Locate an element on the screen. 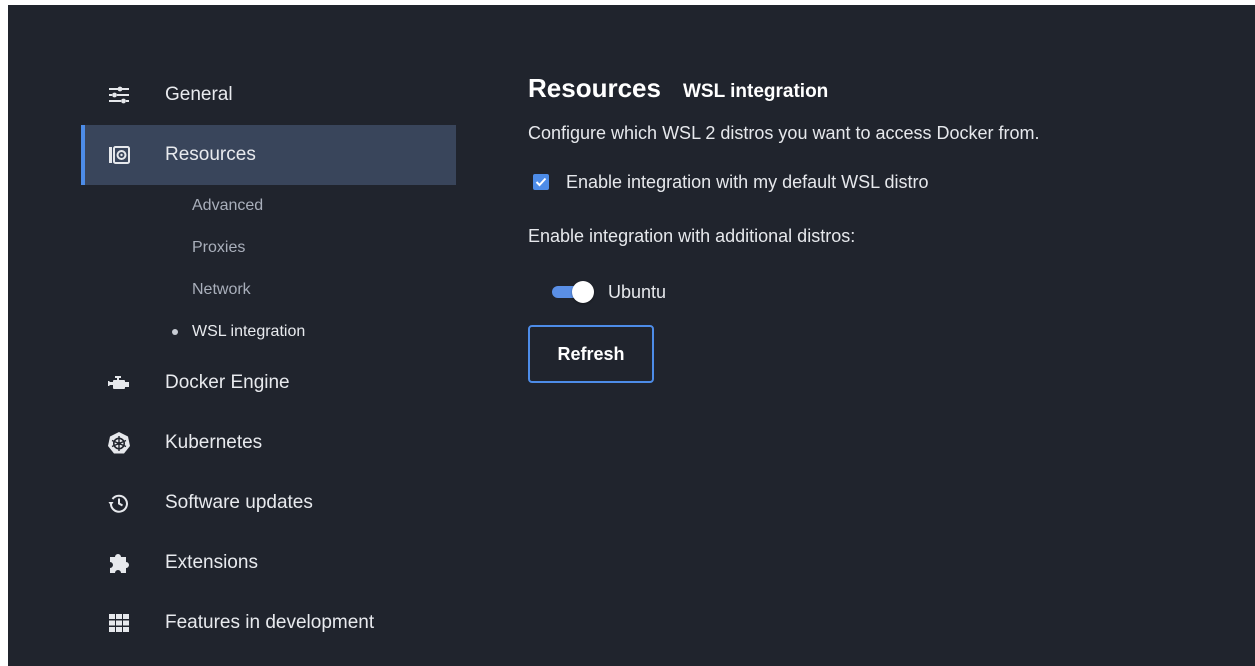 This screenshot has width=1255, height=666. sidebar-item-label: Features in development is located at coordinates (270, 622).